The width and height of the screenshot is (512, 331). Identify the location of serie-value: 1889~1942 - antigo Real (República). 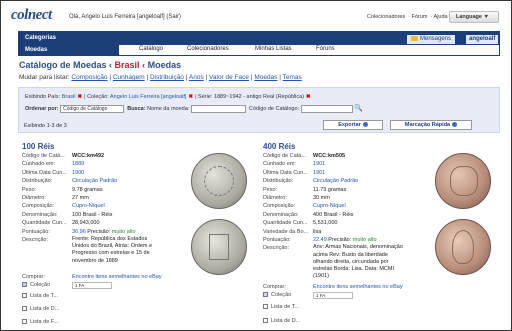
(259, 97).